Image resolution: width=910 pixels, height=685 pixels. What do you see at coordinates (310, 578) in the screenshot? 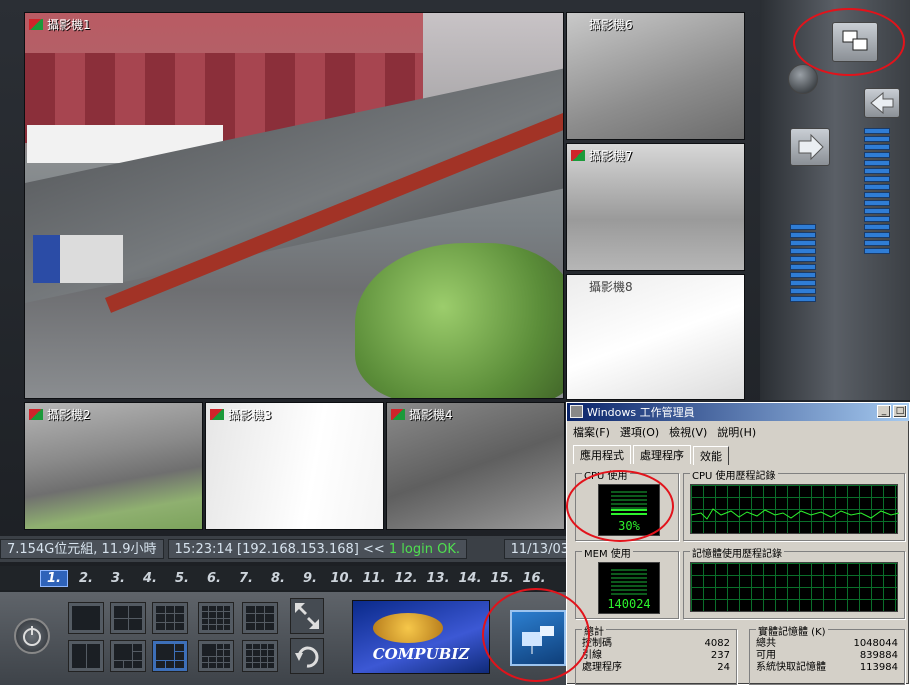
I see `page-button: 9.` at bounding box center [310, 578].